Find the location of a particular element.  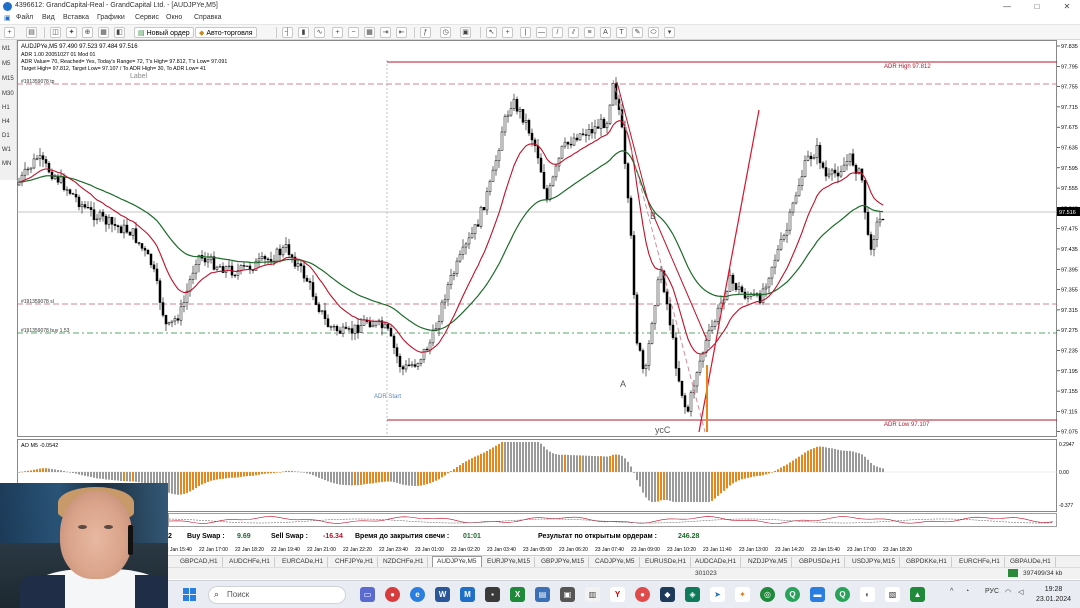

tray-lang: РУС is located at coordinates (992, 591).